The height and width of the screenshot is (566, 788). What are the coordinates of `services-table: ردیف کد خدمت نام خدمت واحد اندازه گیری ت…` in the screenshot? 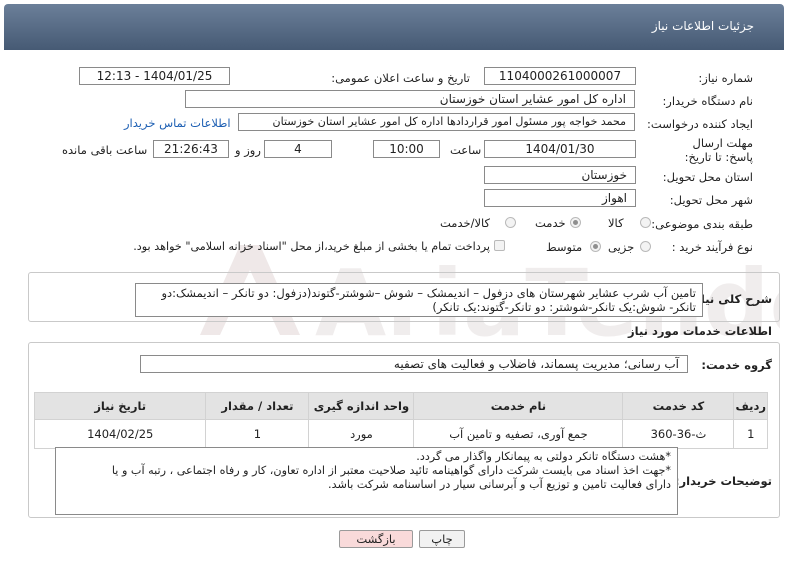 It's located at (400, 420).